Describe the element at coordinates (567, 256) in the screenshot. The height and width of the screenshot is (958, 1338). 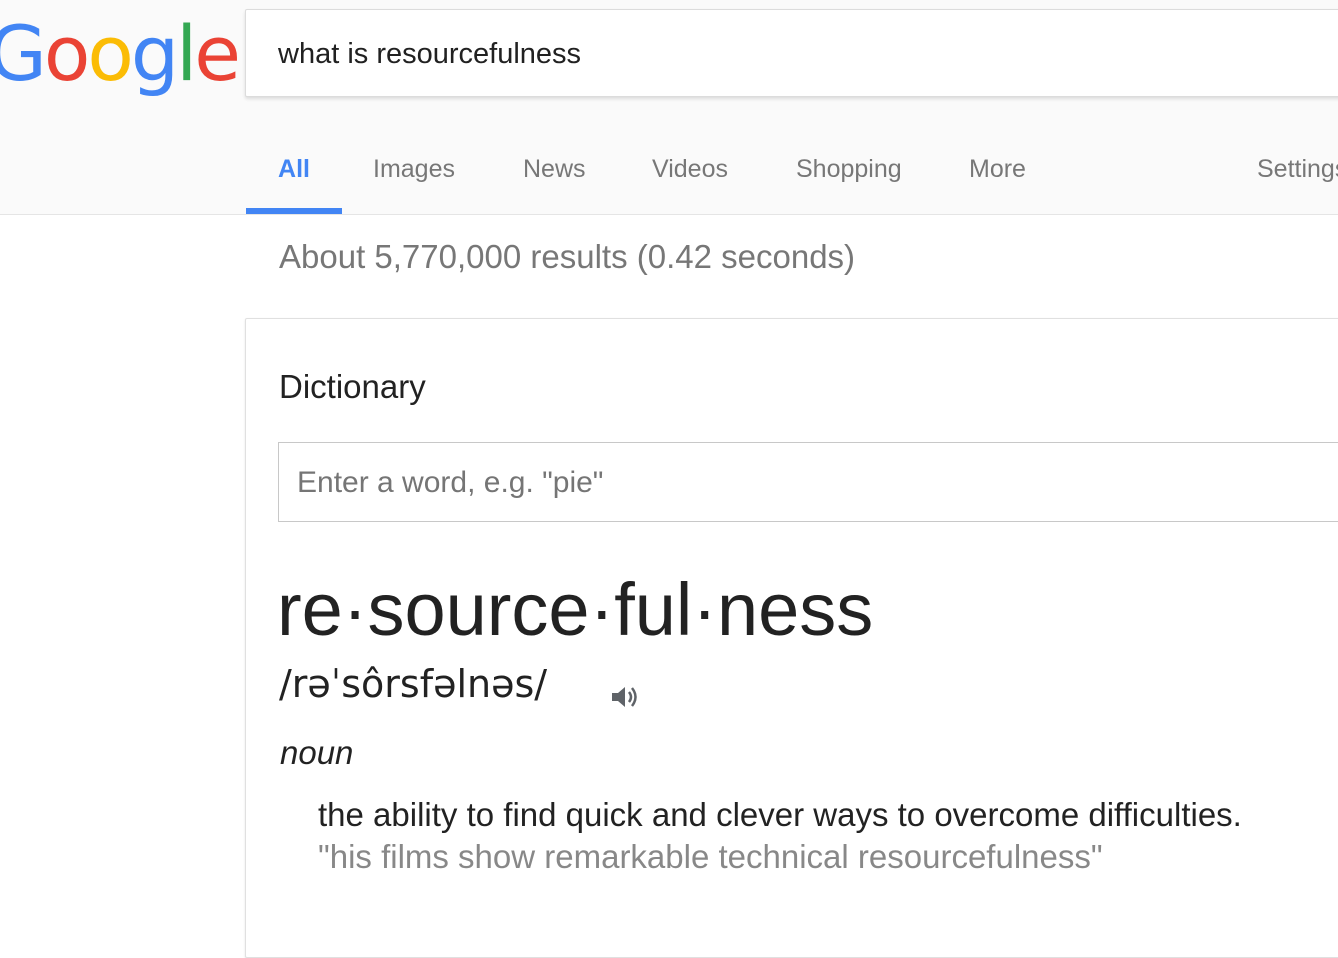
I see `results-stats: About 5,770,000 results (0.42 seconds)` at that location.